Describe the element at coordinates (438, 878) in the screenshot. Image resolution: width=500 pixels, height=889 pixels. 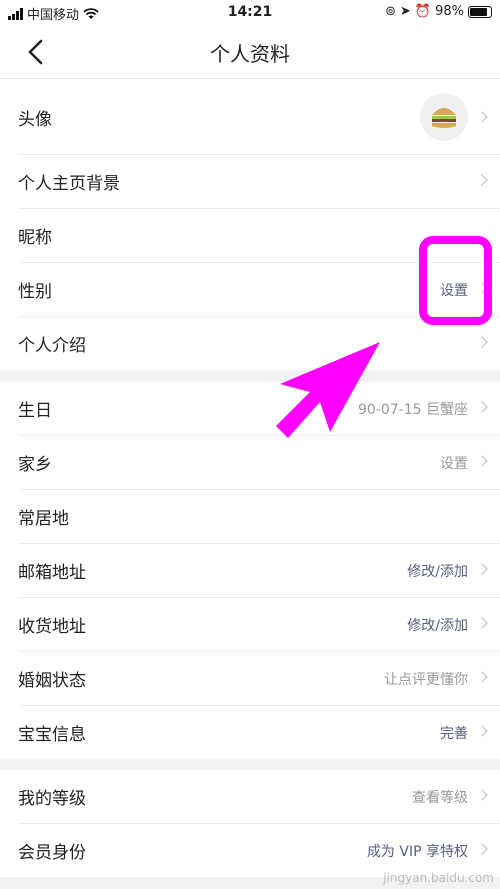
I see `watermark: jingyan.baidu.com` at that location.